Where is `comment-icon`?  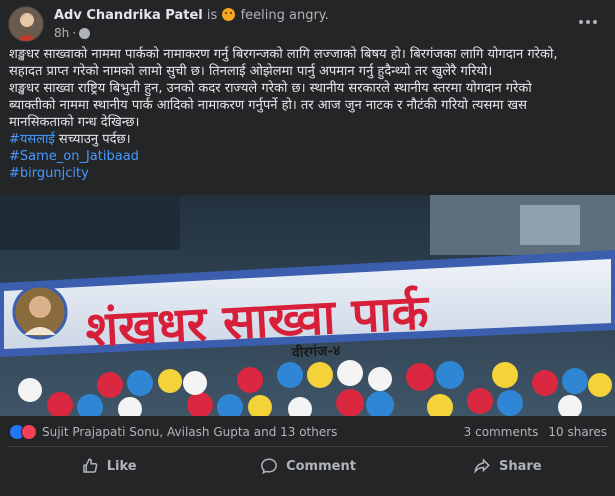 comment-icon is located at coordinates (269, 466).